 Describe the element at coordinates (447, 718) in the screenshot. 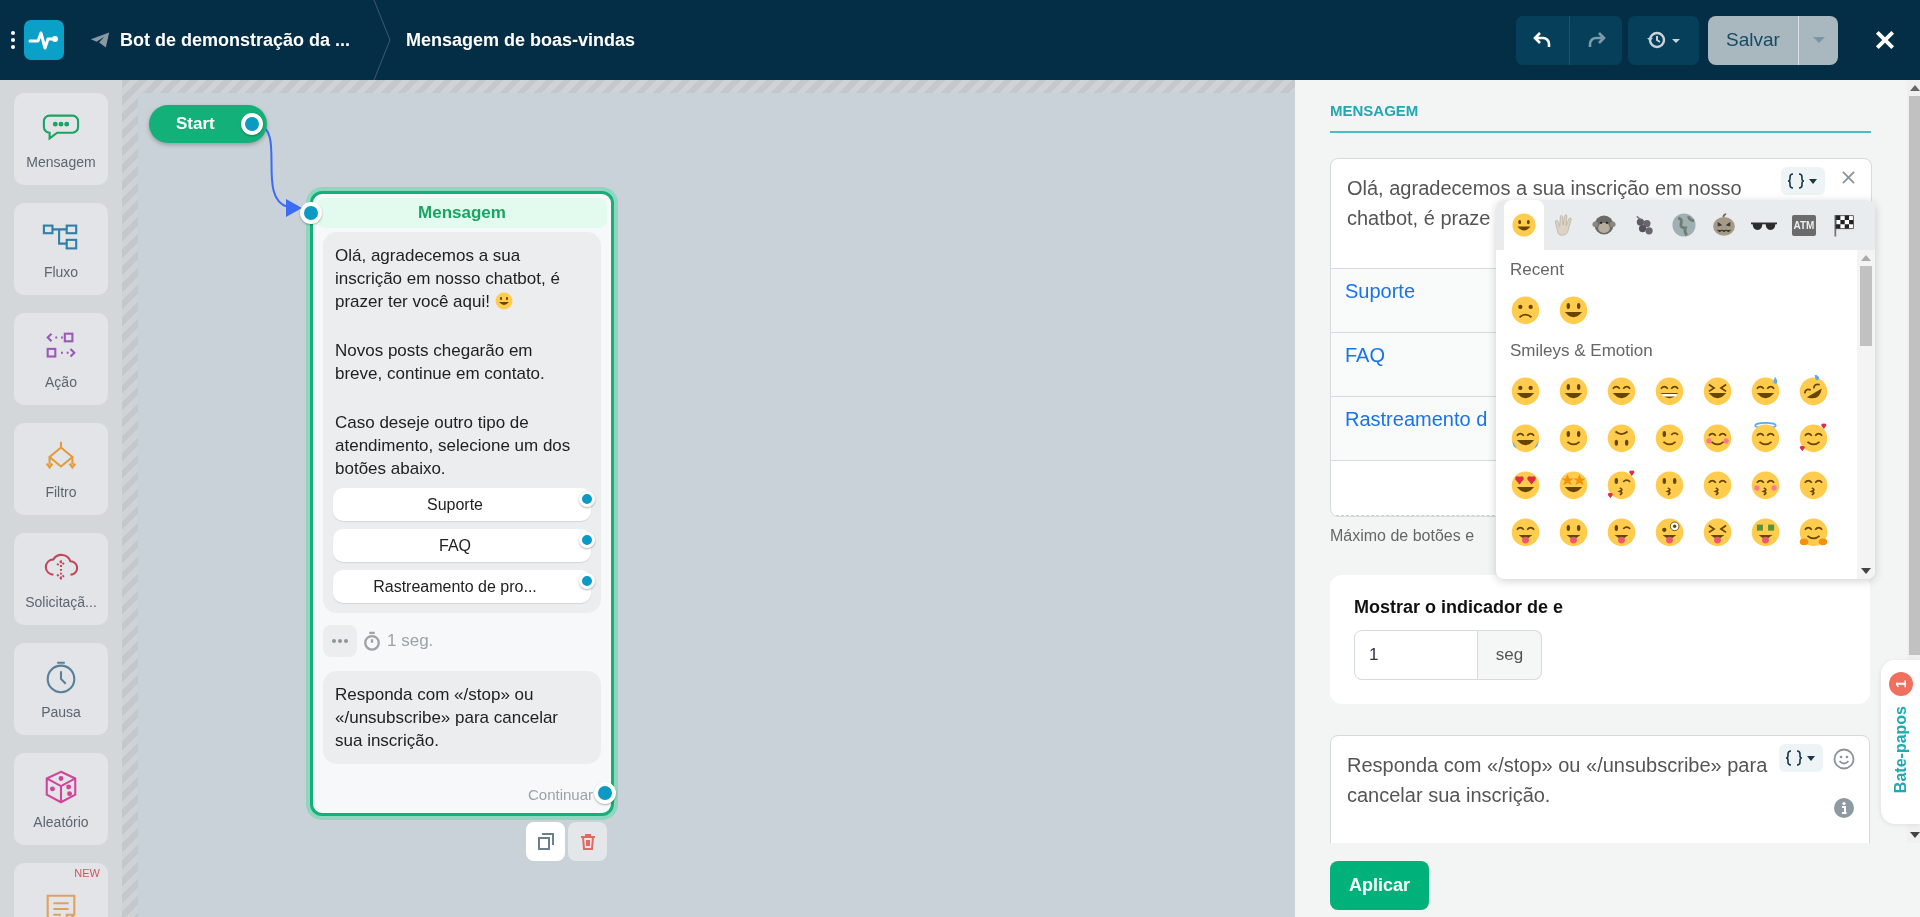

I see `message-text: Responda com «/stop» ou «/unsubscribe» para cancelar sua inscrição.` at that location.